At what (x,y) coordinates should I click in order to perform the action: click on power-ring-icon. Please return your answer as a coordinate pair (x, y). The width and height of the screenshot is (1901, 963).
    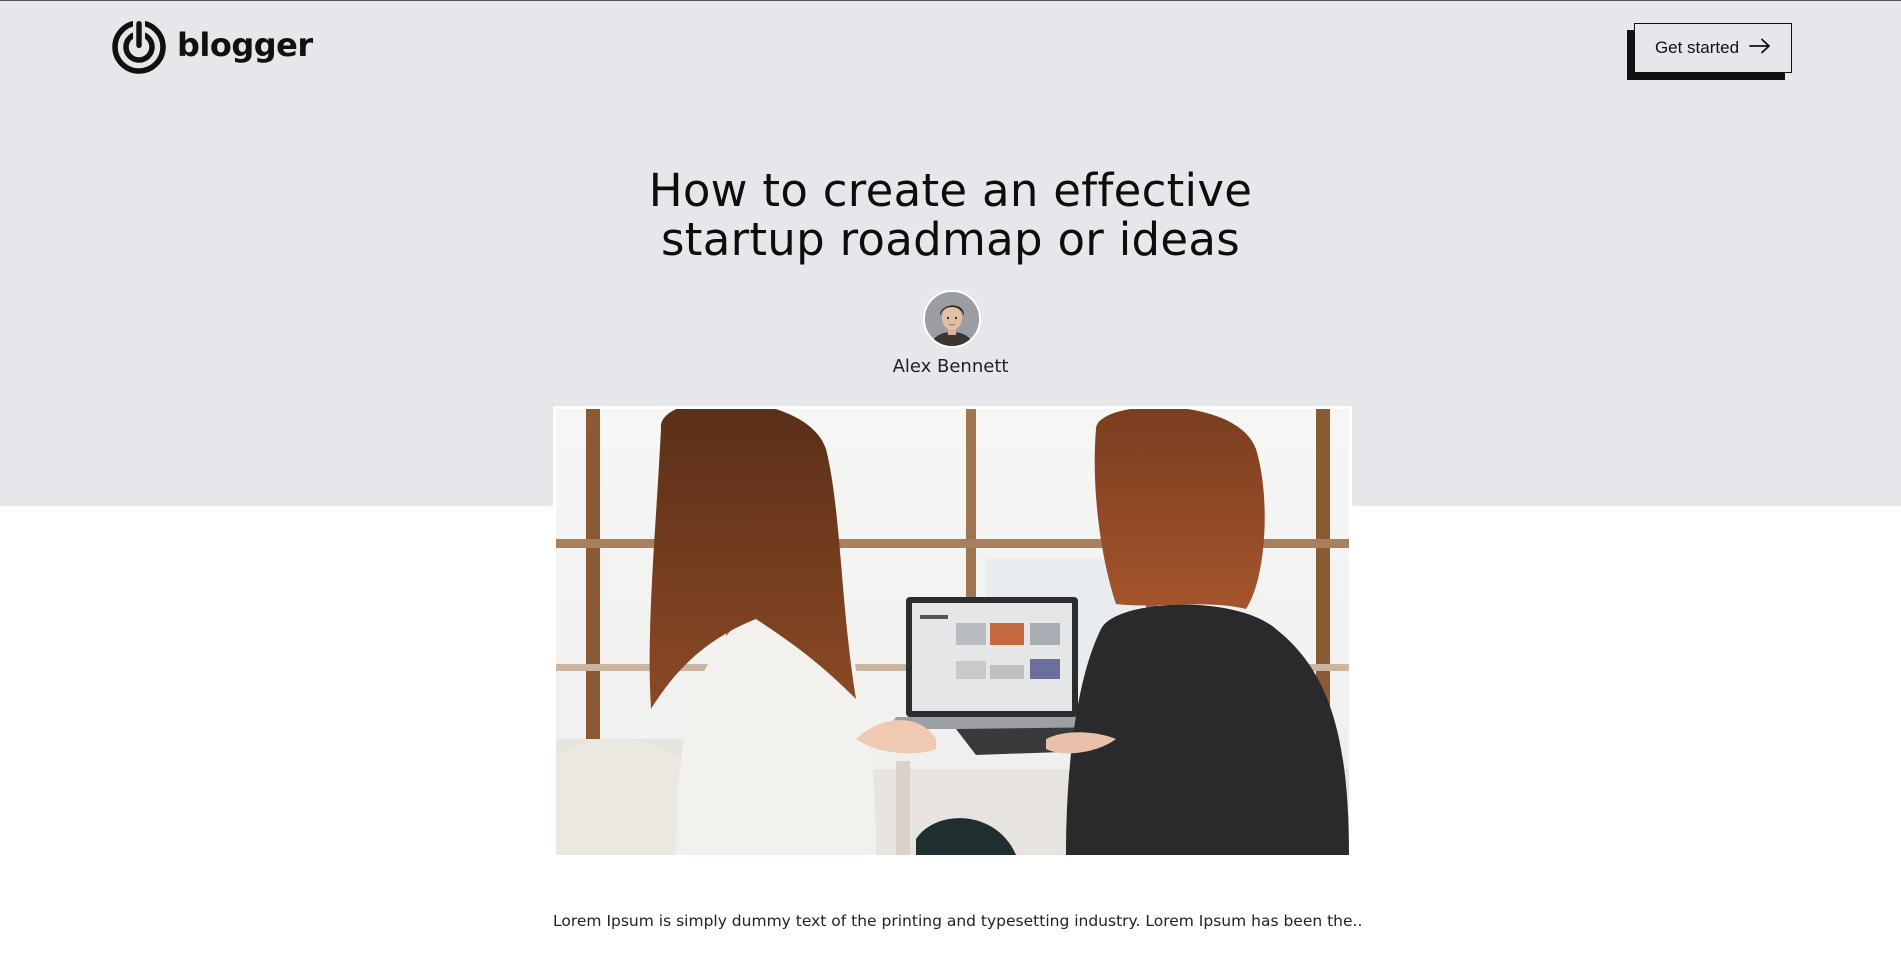
    Looking at the image, I should click on (139, 47).